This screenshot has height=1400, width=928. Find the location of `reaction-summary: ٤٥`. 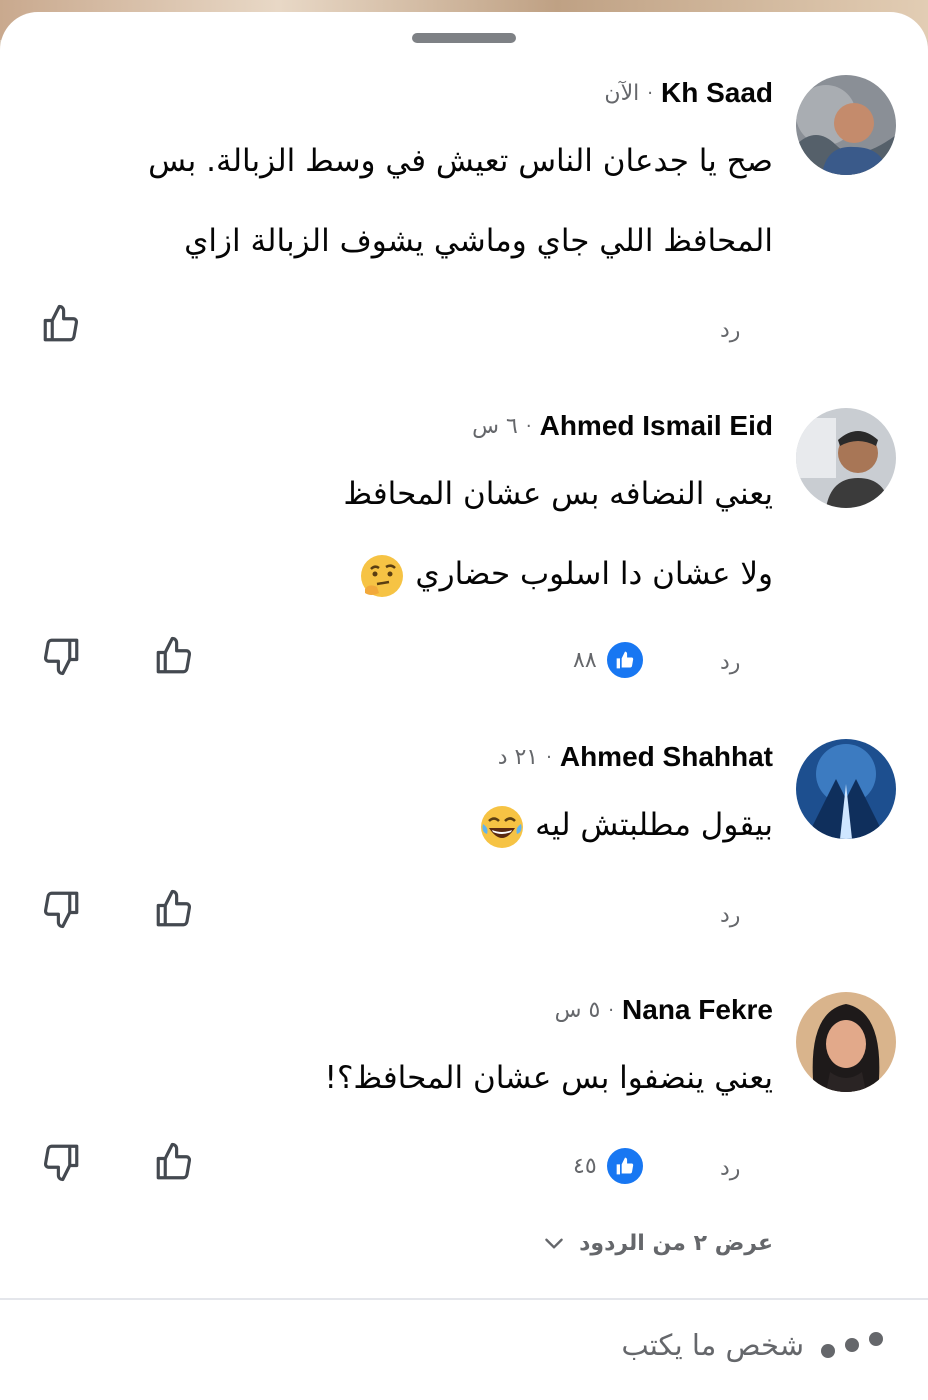

reaction-summary: ٤٥ is located at coordinates (609, 1166).